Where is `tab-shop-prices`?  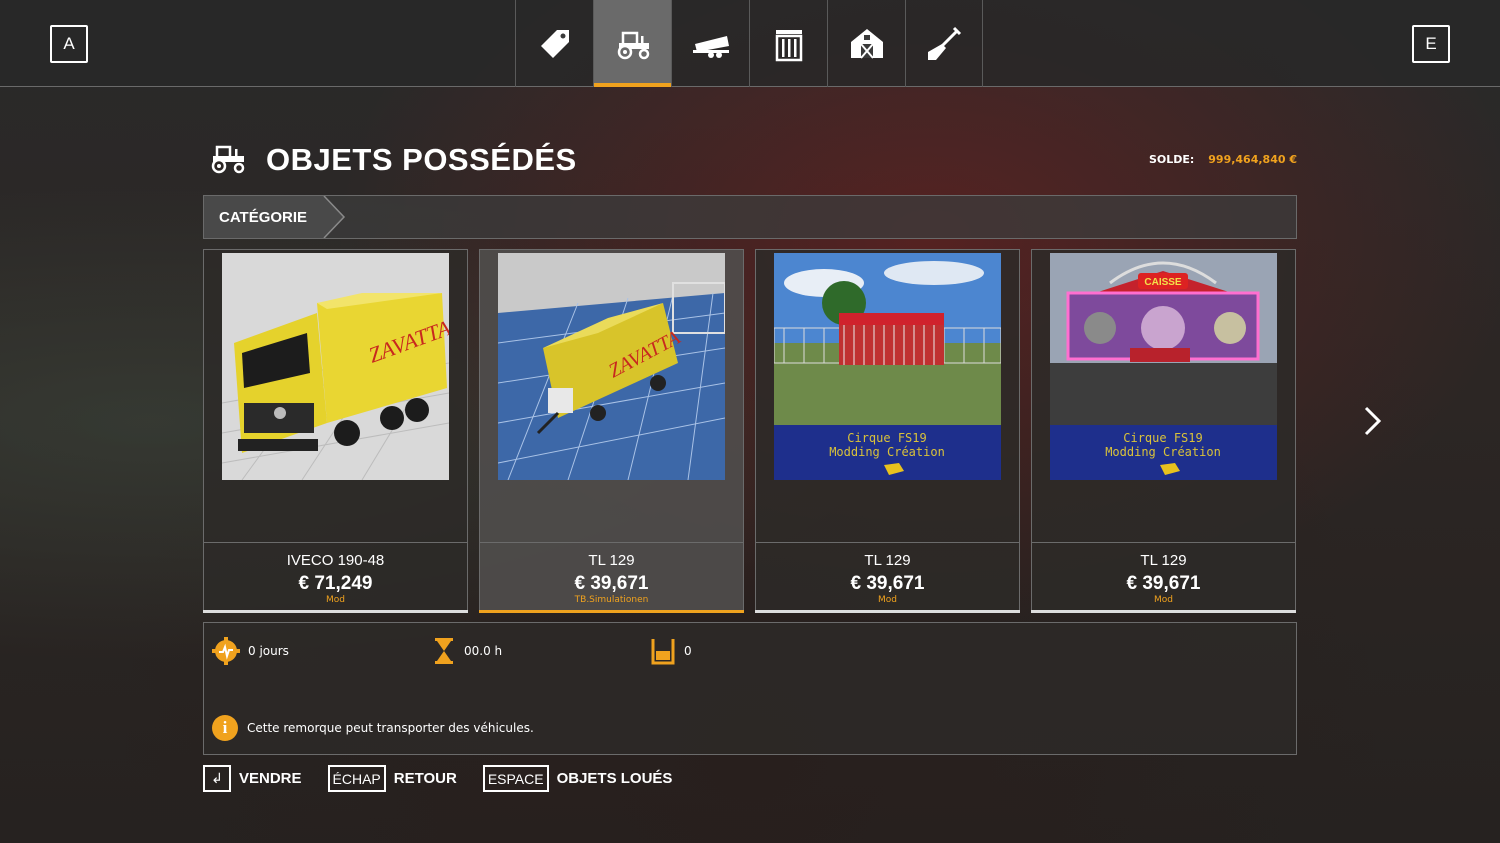 tab-shop-prices is located at coordinates (554, 43).